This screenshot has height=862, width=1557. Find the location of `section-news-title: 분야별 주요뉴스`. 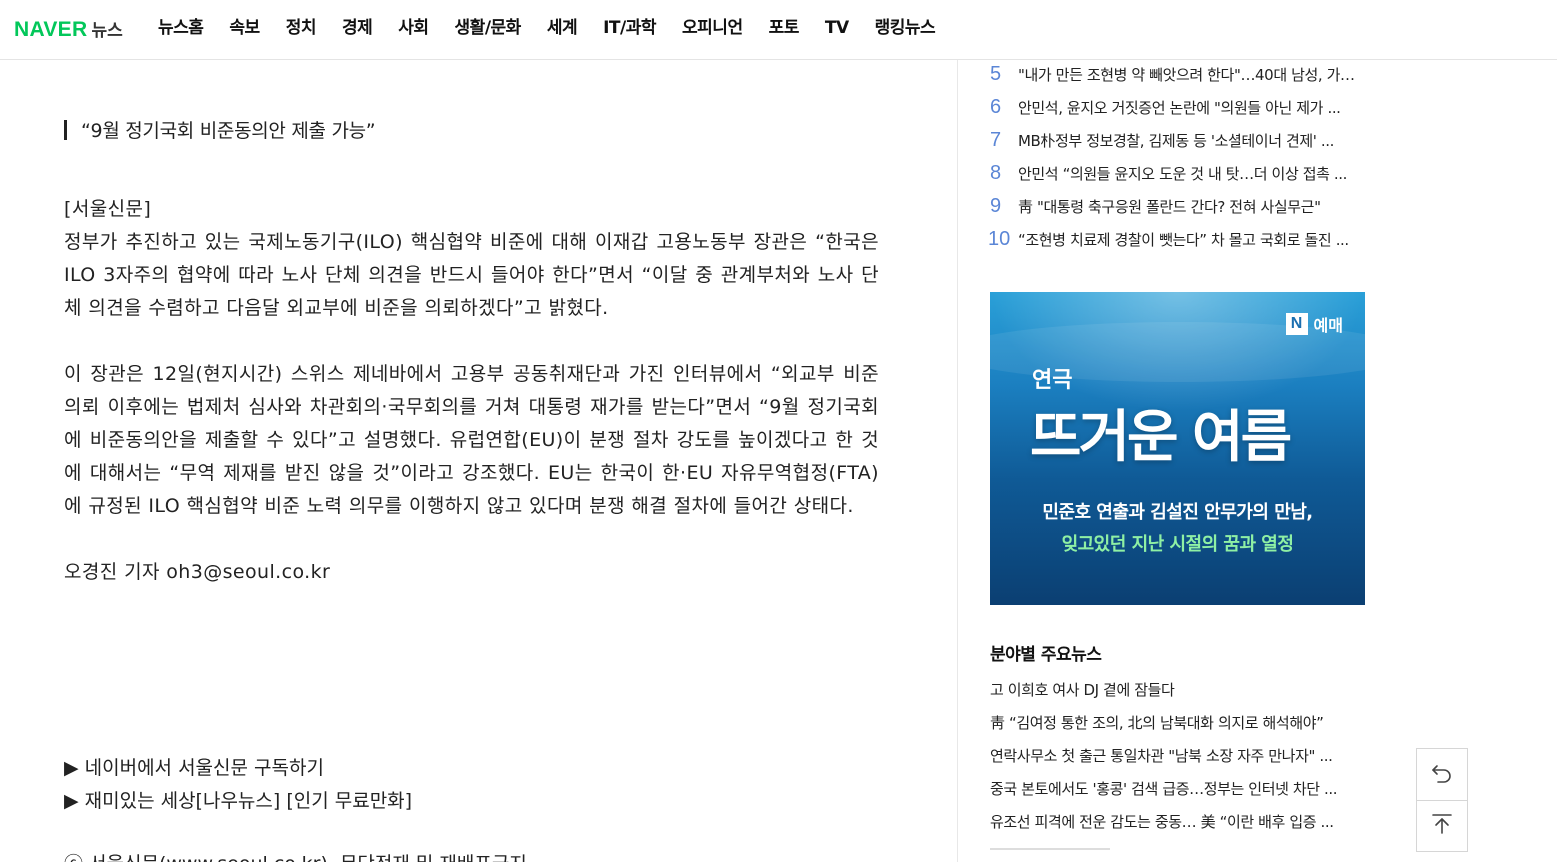

section-news-title: 분야별 주요뉴스 is located at coordinates (1046, 655).